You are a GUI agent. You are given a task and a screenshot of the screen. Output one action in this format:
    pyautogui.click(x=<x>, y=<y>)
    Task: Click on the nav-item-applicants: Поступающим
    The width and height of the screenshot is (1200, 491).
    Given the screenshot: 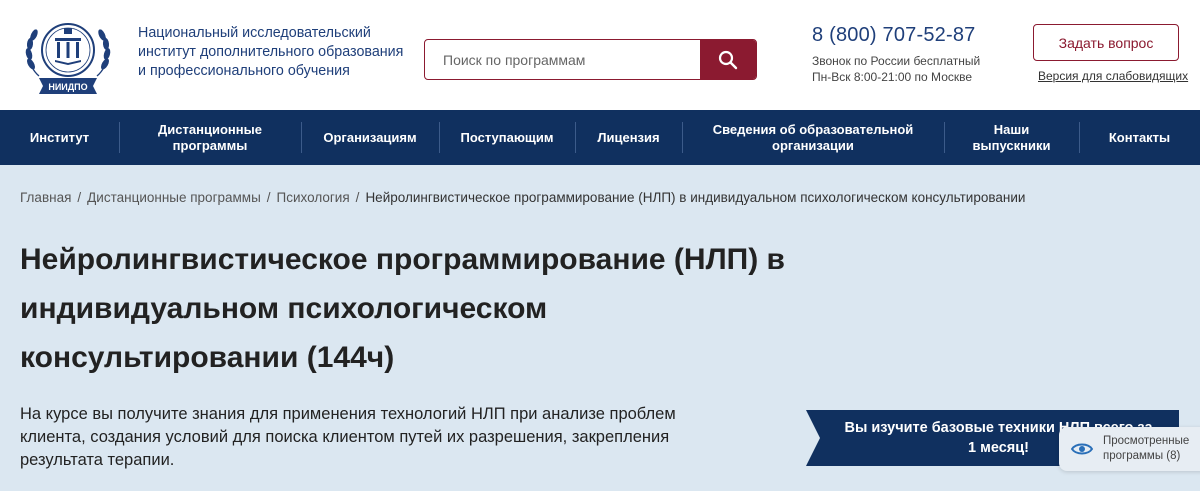 What is the action you would take?
    pyautogui.click(x=507, y=137)
    